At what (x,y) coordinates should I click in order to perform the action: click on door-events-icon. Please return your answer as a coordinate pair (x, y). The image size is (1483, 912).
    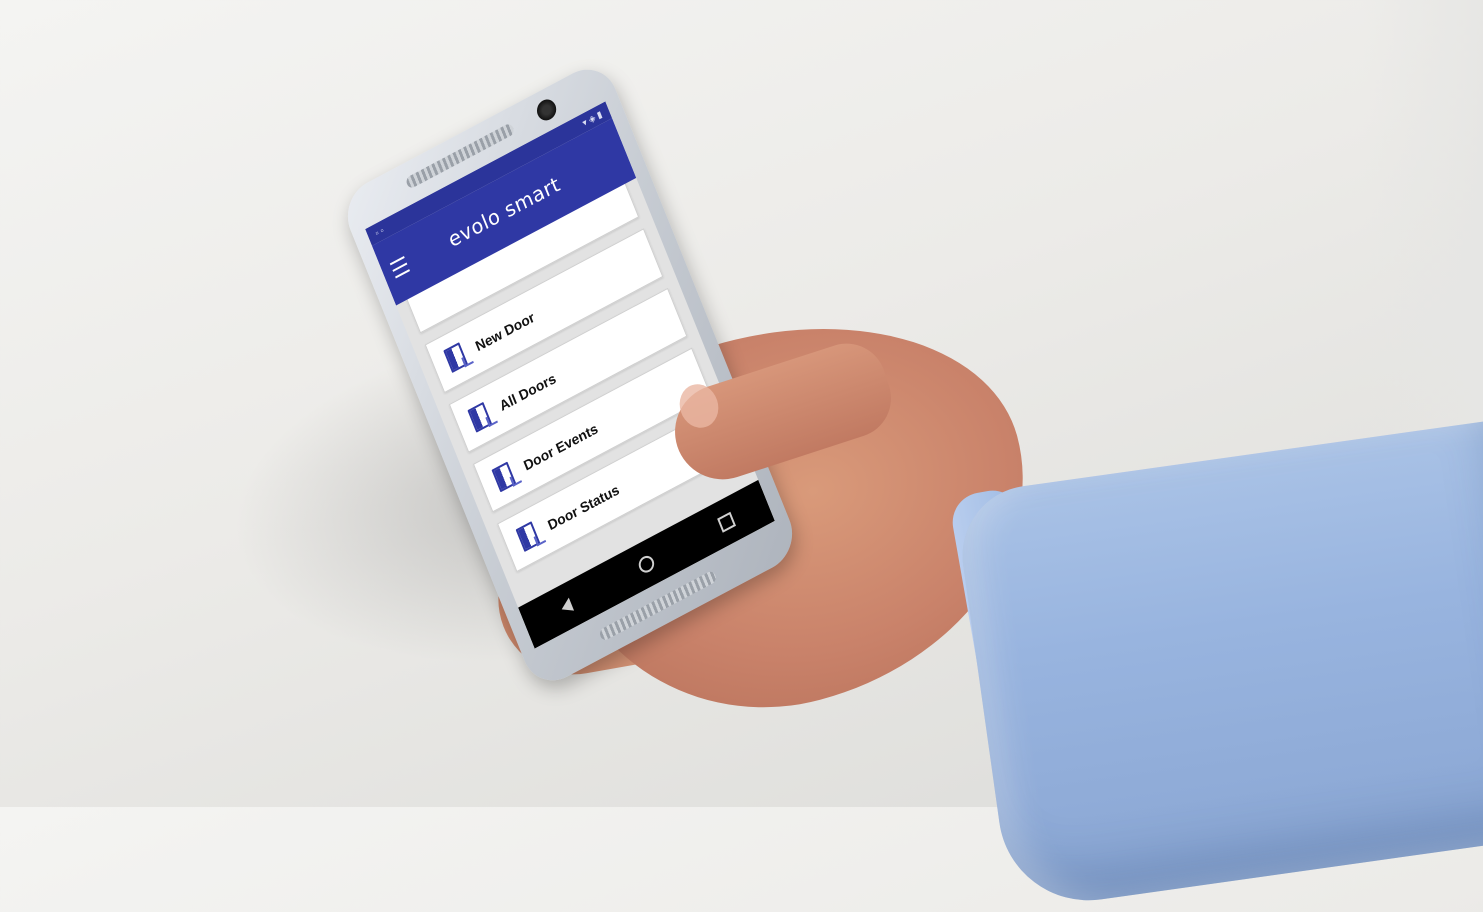
    Looking at the image, I should click on (504, 477).